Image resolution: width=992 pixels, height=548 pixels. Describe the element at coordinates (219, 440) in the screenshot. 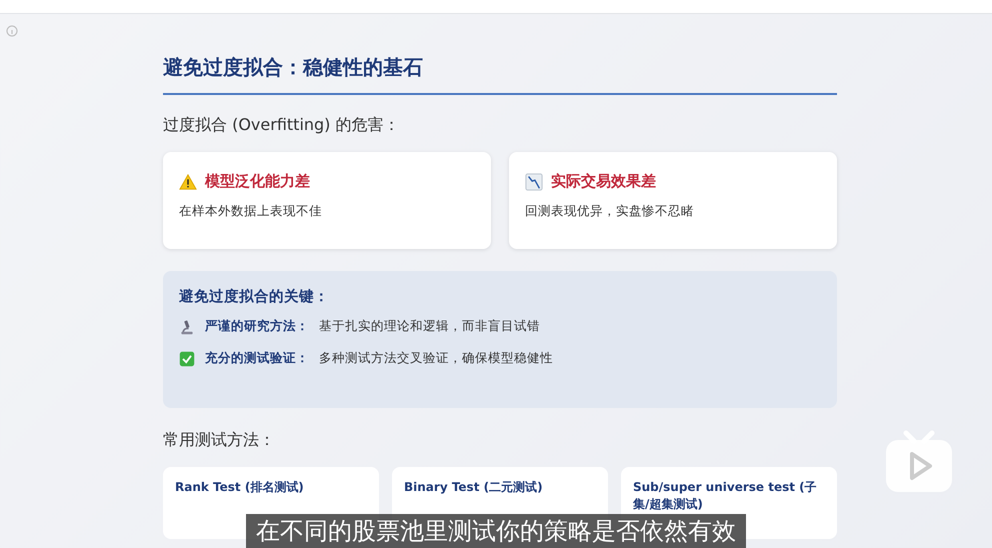

I see `section-heading: 常用测试方法：` at that location.